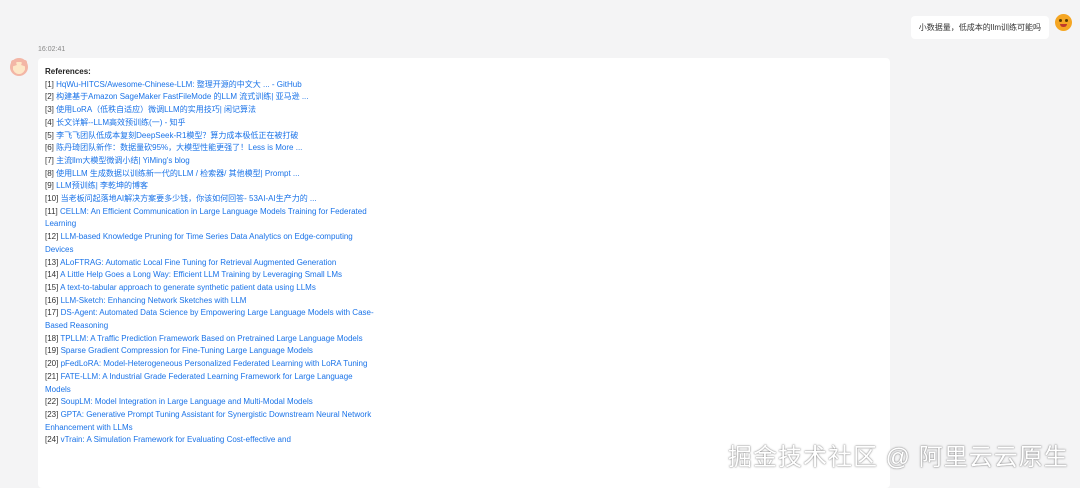  Describe the element at coordinates (52, 199) in the screenshot. I see `reference-number: [10]` at that location.